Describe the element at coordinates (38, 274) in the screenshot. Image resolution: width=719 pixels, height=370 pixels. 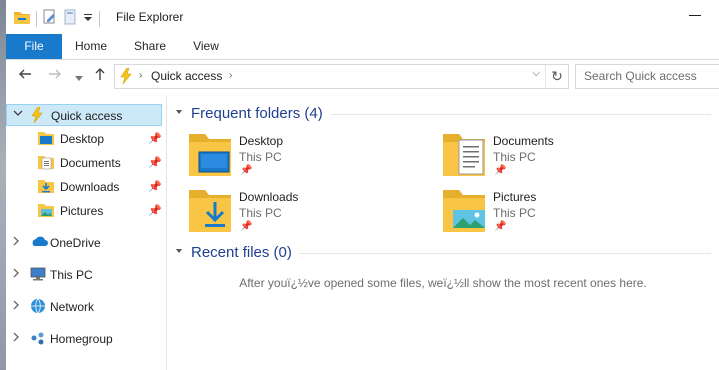
I see `this-pc-icon` at that location.